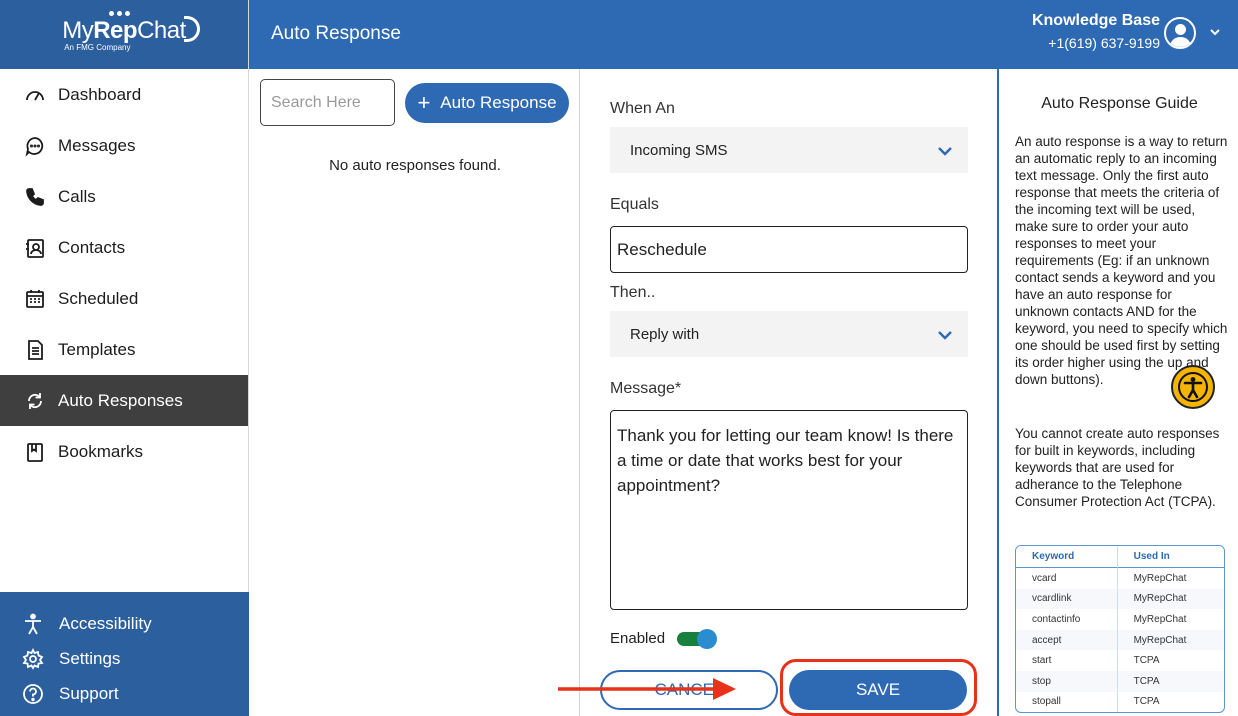 The width and height of the screenshot is (1238, 716). I want to click on bookmark-icon, so click(35, 452).